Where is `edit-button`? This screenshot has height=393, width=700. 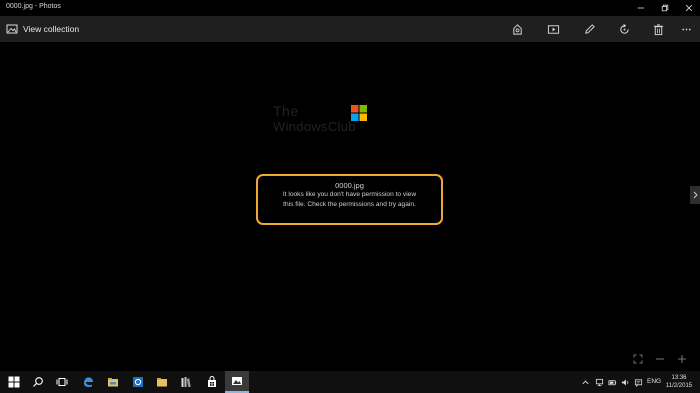 edit-button is located at coordinates (589, 29).